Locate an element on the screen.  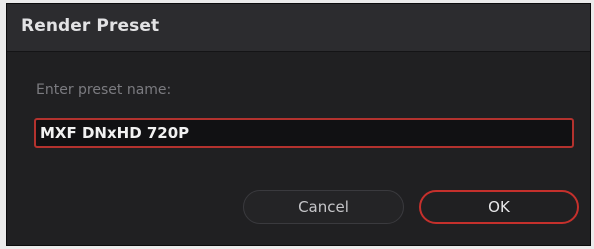
preset-name-label: Enter preset name: is located at coordinates (104, 90).